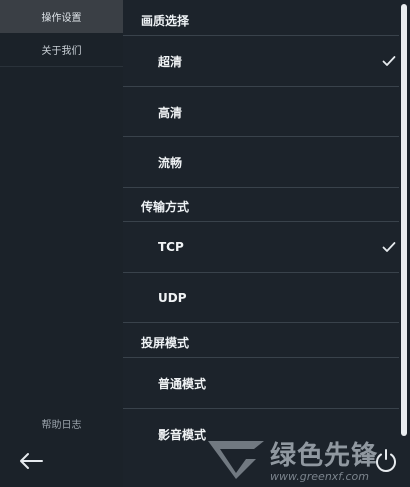 This screenshot has height=487, width=410. Describe the element at coordinates (261, 298) in the screenshot. I see `option-transport-udp: UDP` at that location.